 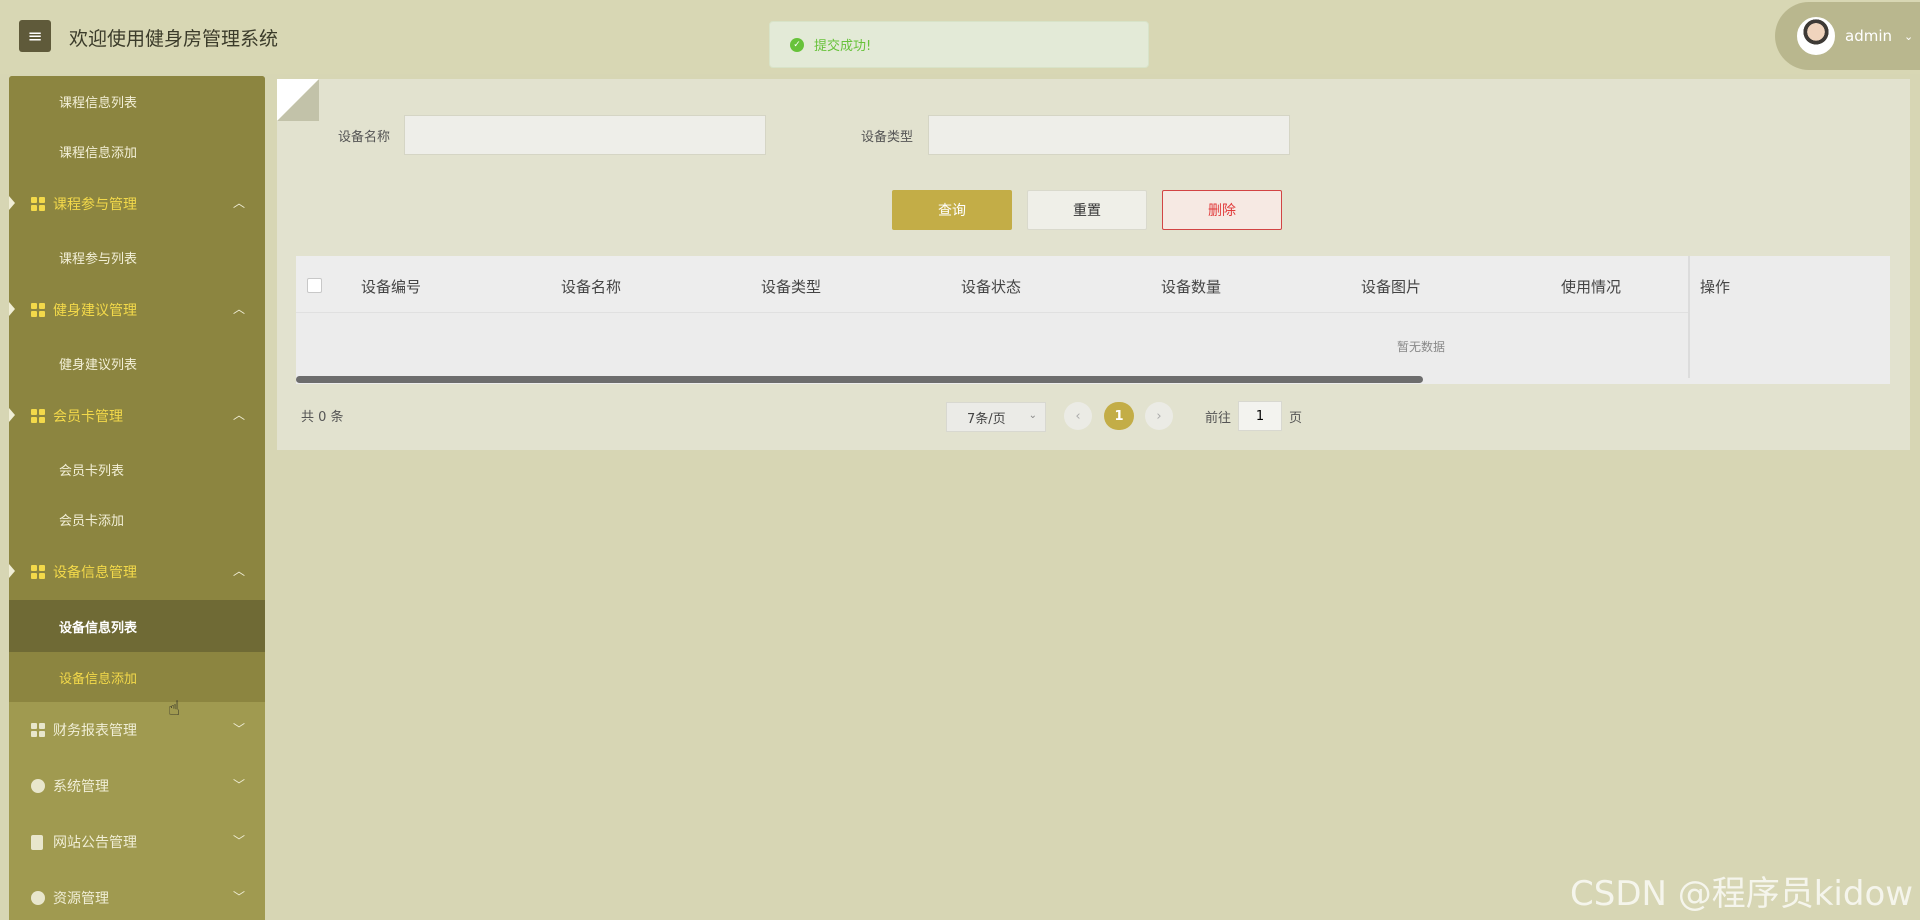 What do you see at coordinates (1159, 416) in the screenshot?
I see `next-page-button: ›` at bounding box center [1159, 416].